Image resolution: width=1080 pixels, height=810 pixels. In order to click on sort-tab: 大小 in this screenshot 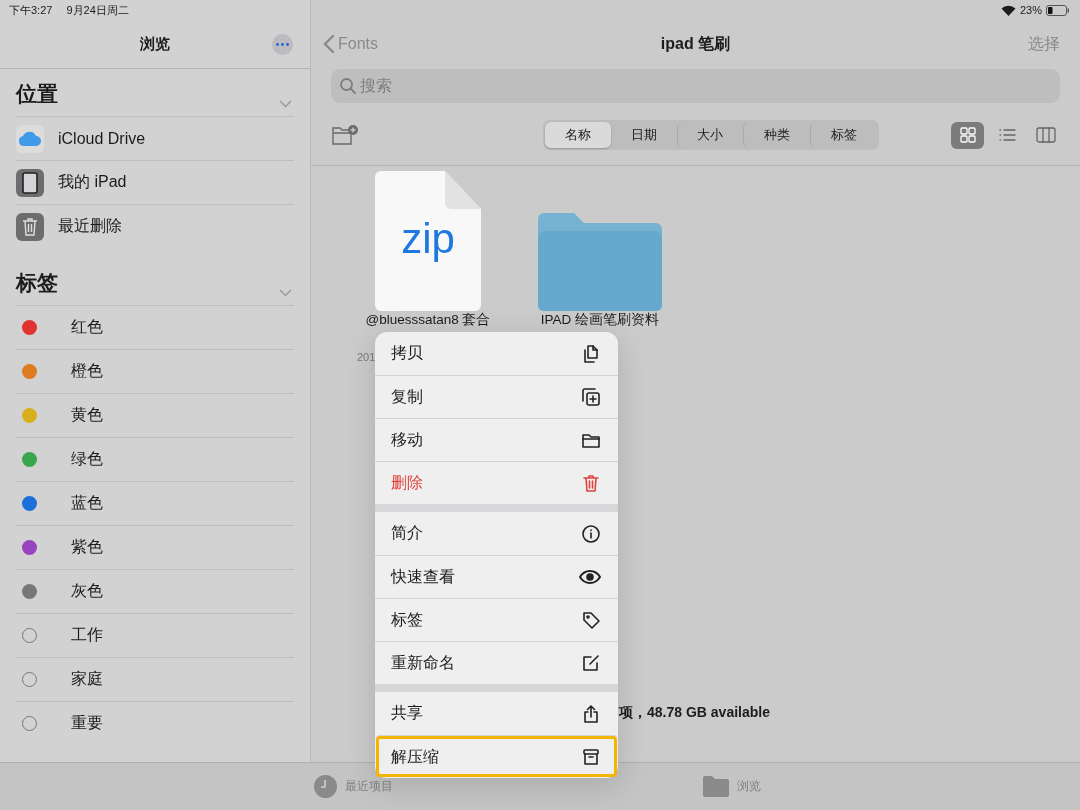, I will do `click(710, 135)`.